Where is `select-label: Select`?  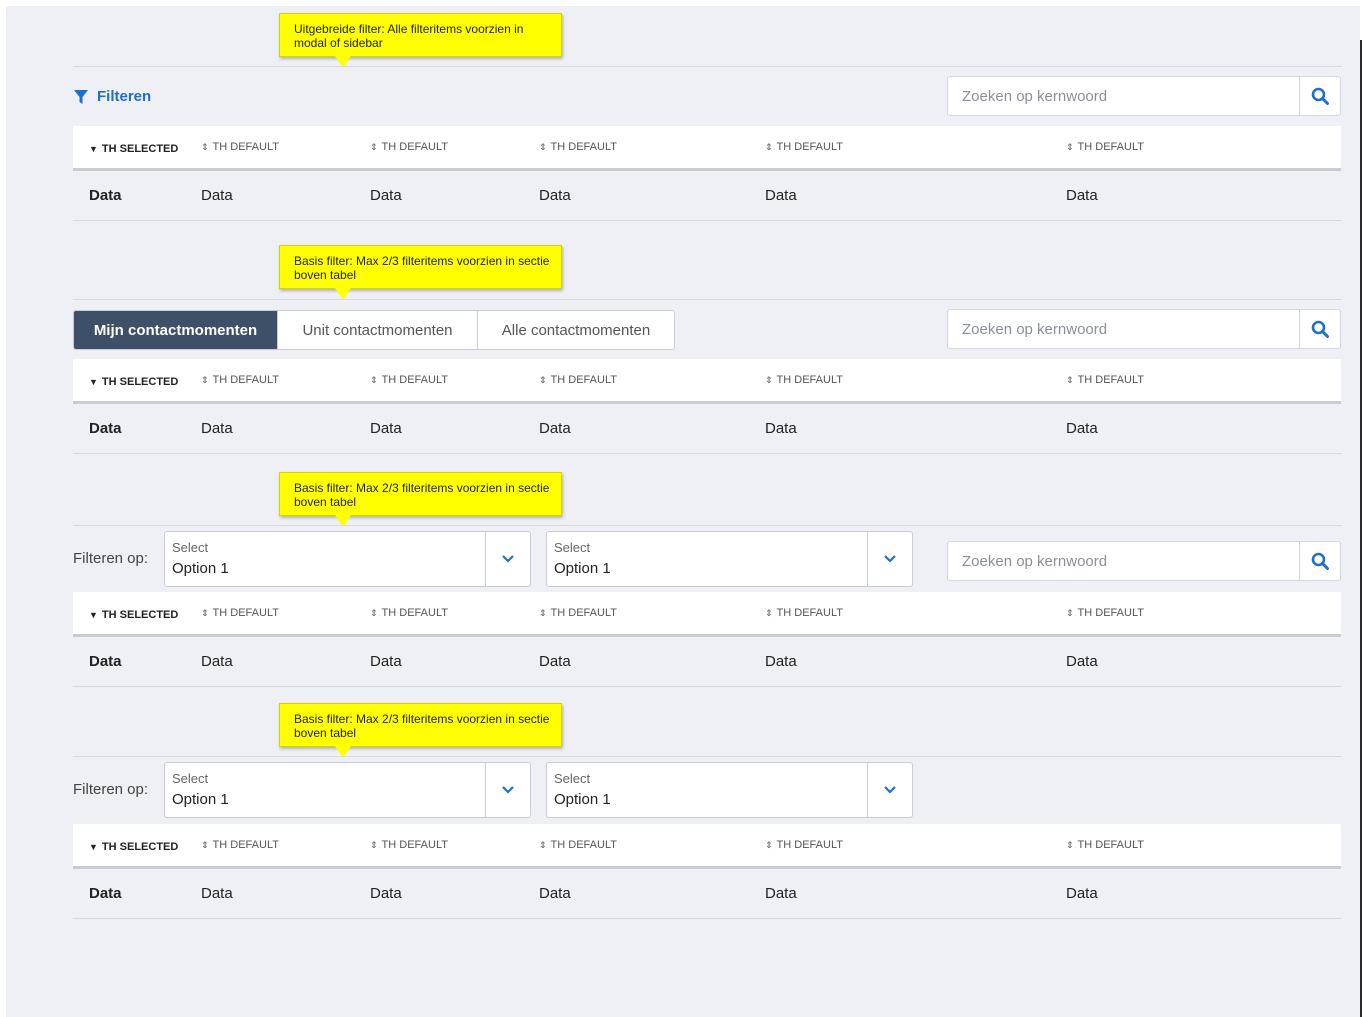 select-label: Select is located at coordinates (190, 778).